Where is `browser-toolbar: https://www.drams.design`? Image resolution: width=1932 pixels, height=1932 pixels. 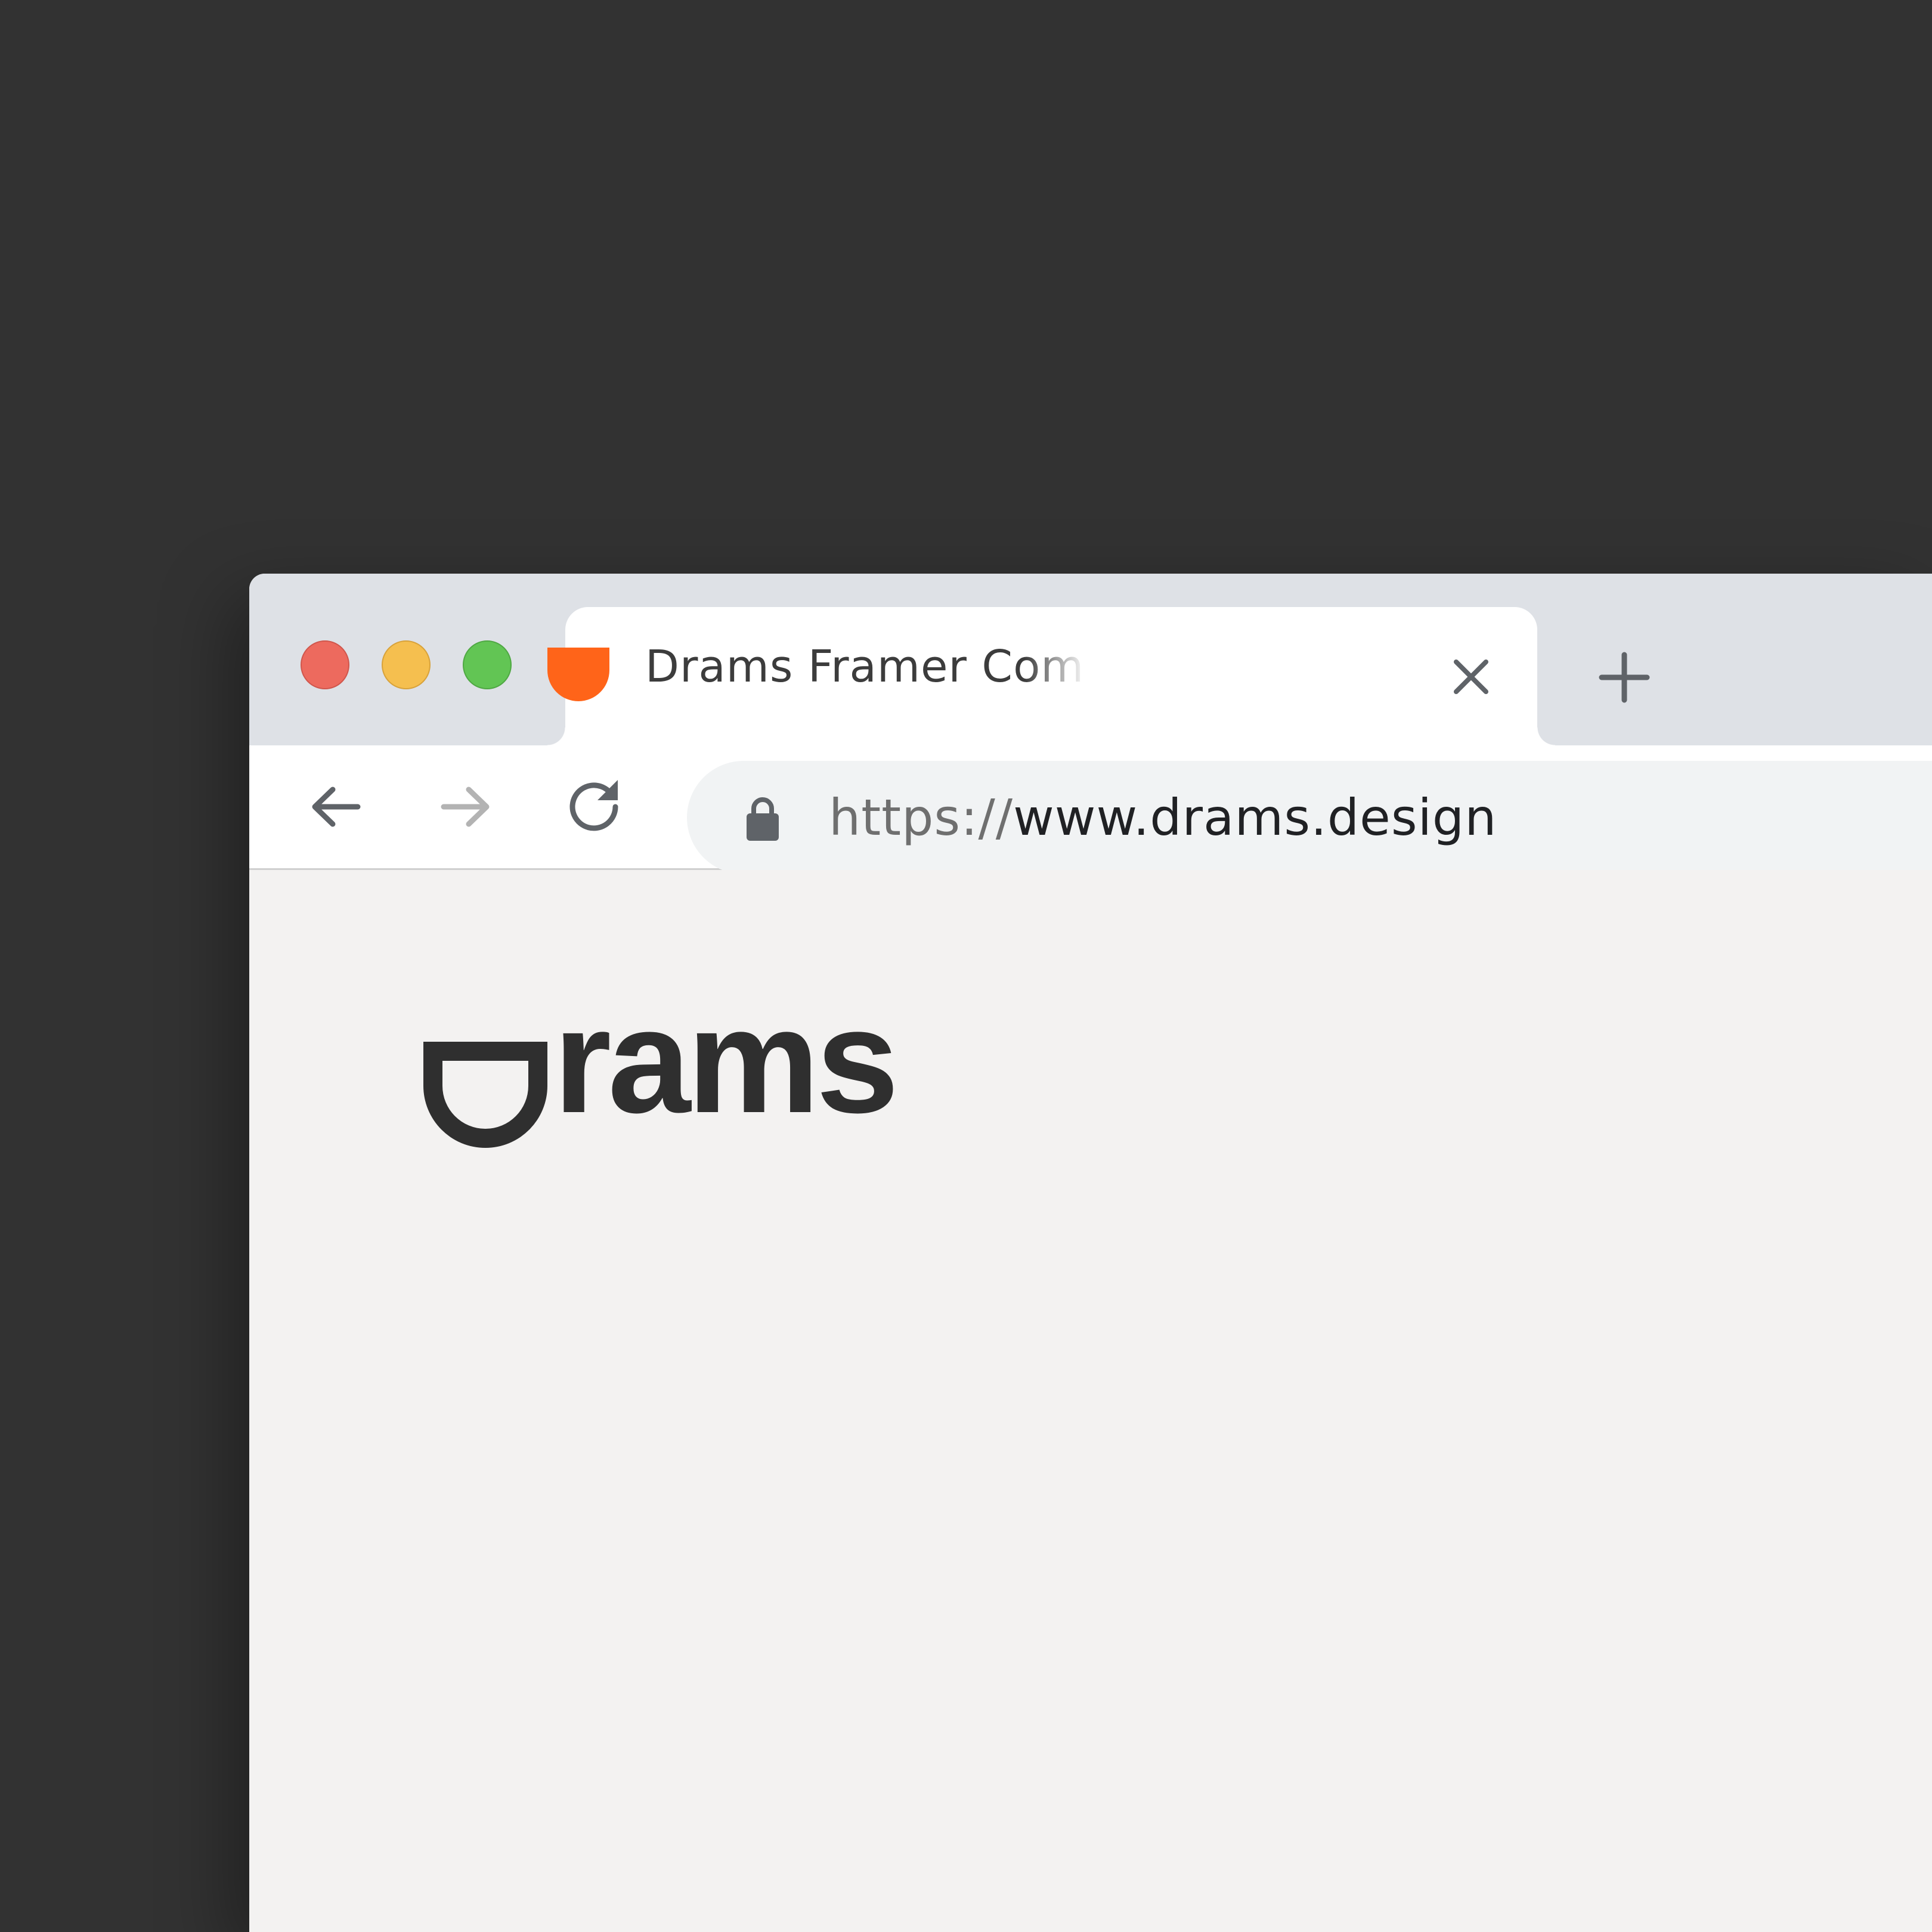 browser-toolbar: https://www.drams.design is located at coordinates (1090, 810).